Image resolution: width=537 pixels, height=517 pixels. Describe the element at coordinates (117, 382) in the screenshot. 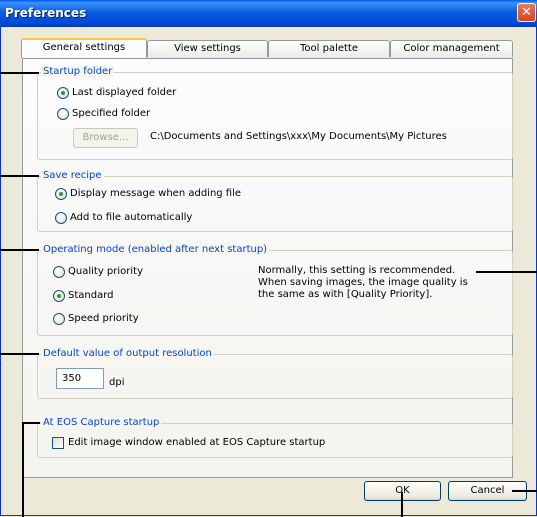

I see `resolution-unit: dpi` at that location.